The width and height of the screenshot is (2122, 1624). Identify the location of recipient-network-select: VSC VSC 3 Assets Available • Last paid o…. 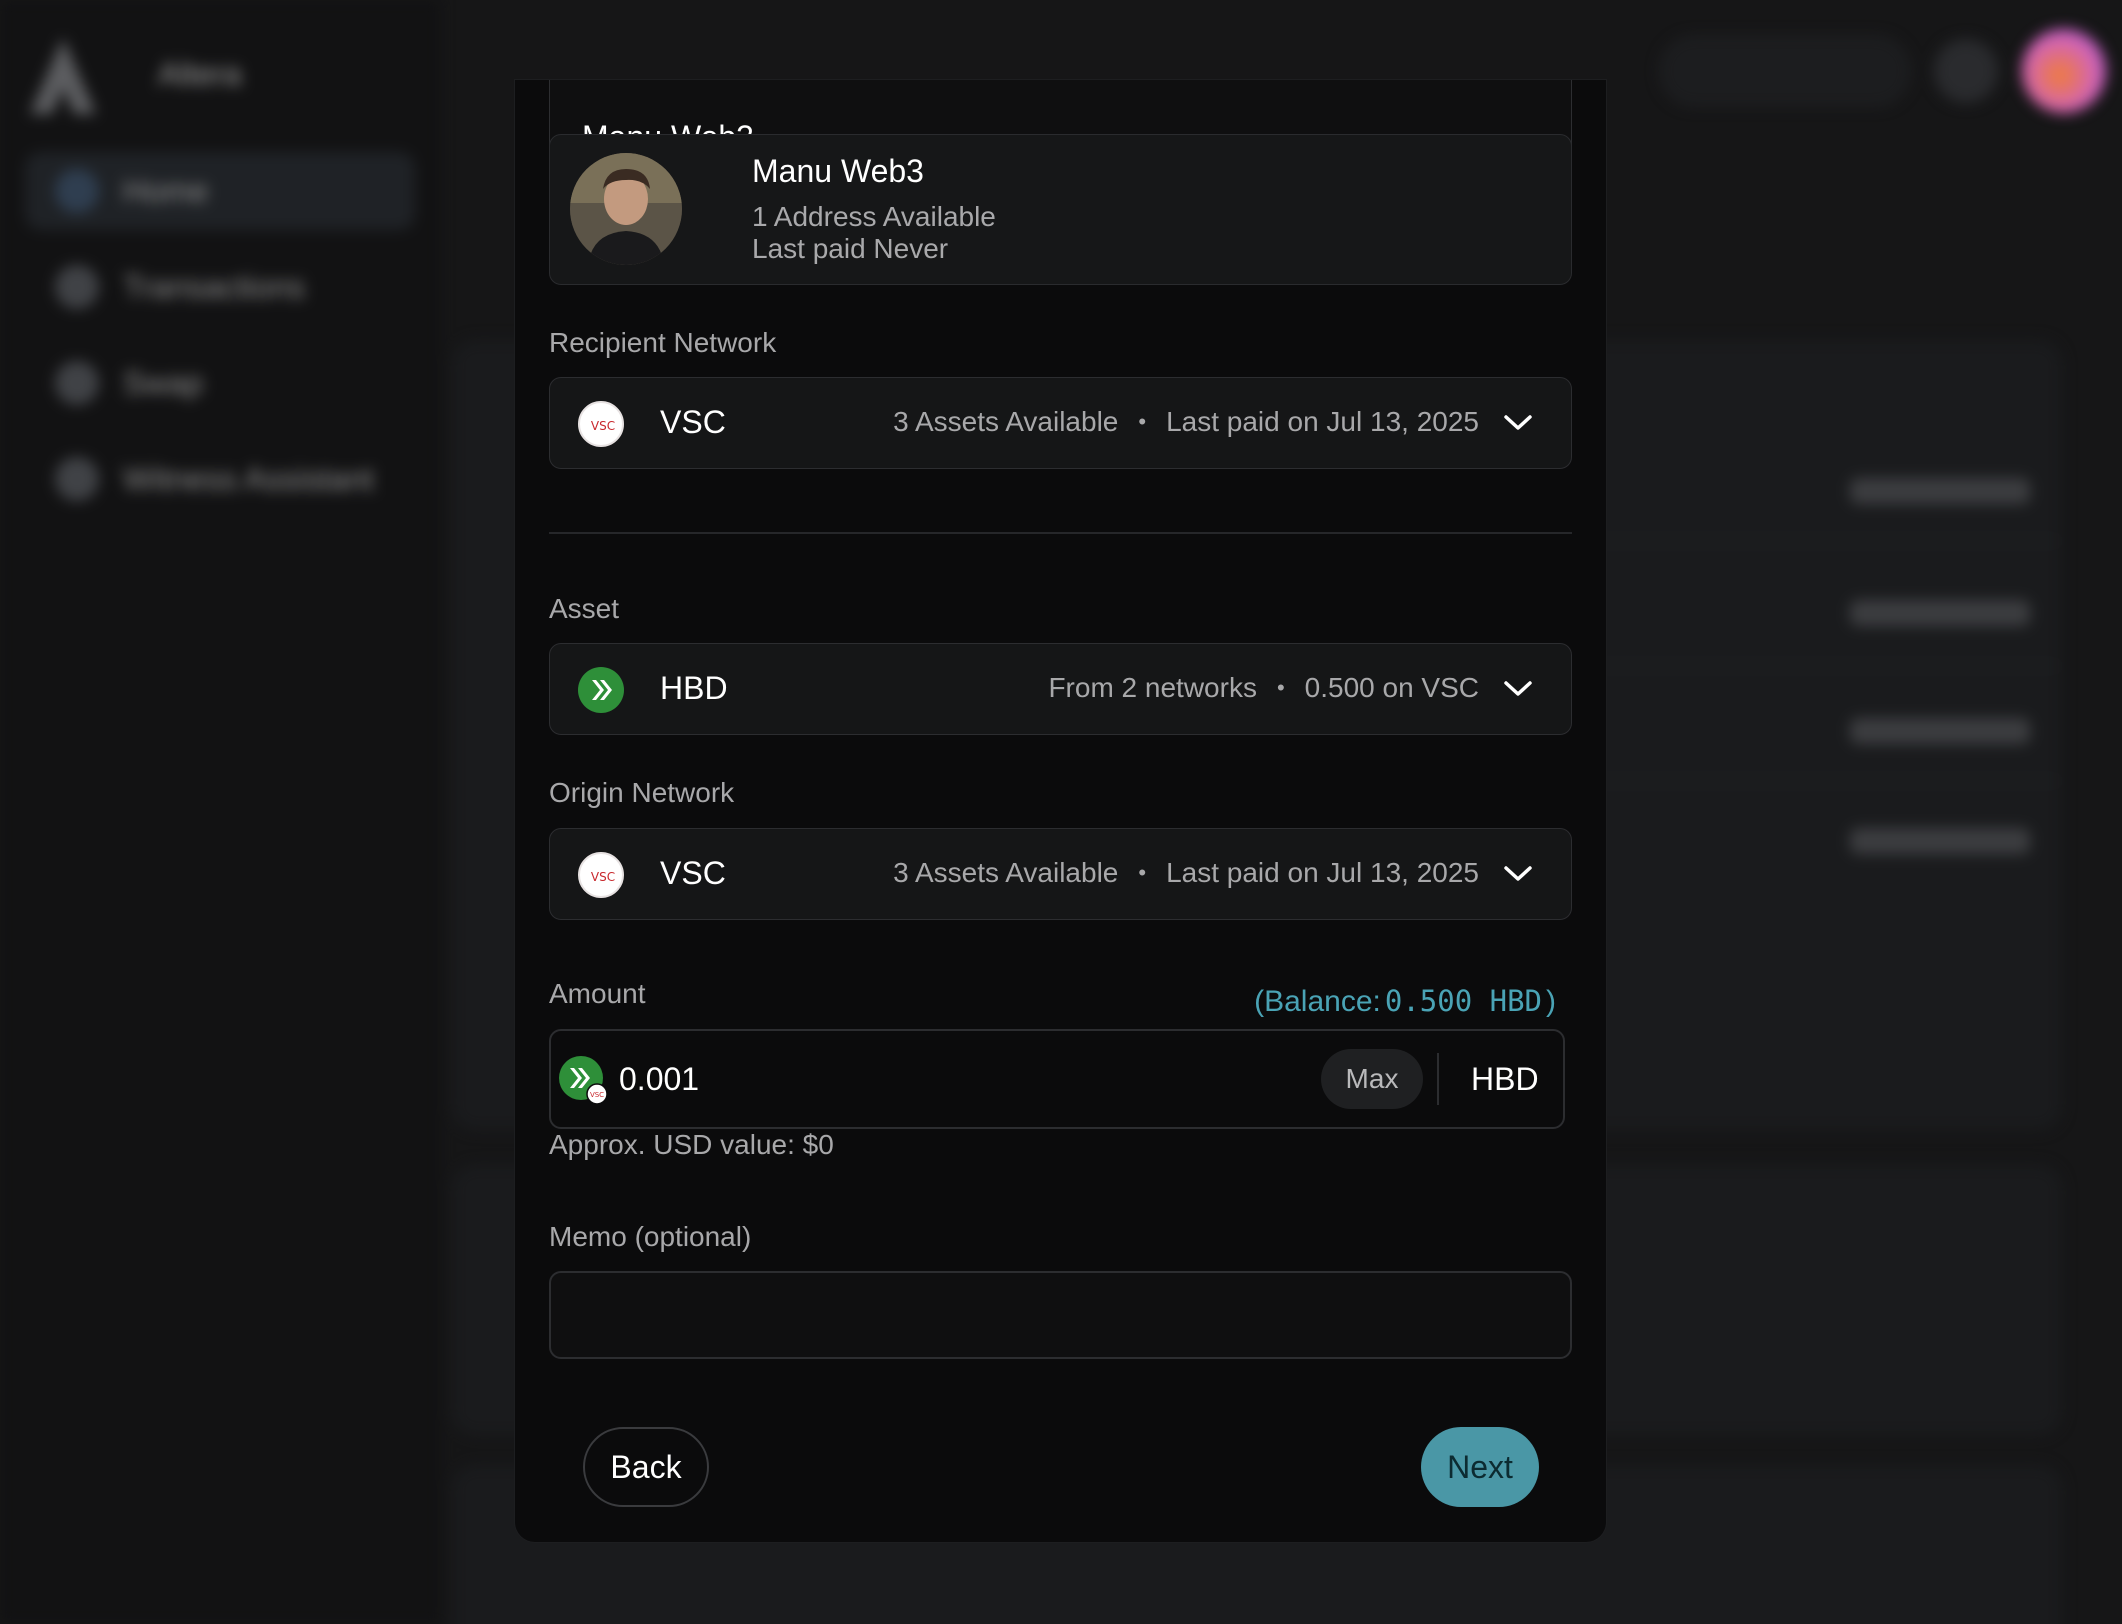
(1060, 423).